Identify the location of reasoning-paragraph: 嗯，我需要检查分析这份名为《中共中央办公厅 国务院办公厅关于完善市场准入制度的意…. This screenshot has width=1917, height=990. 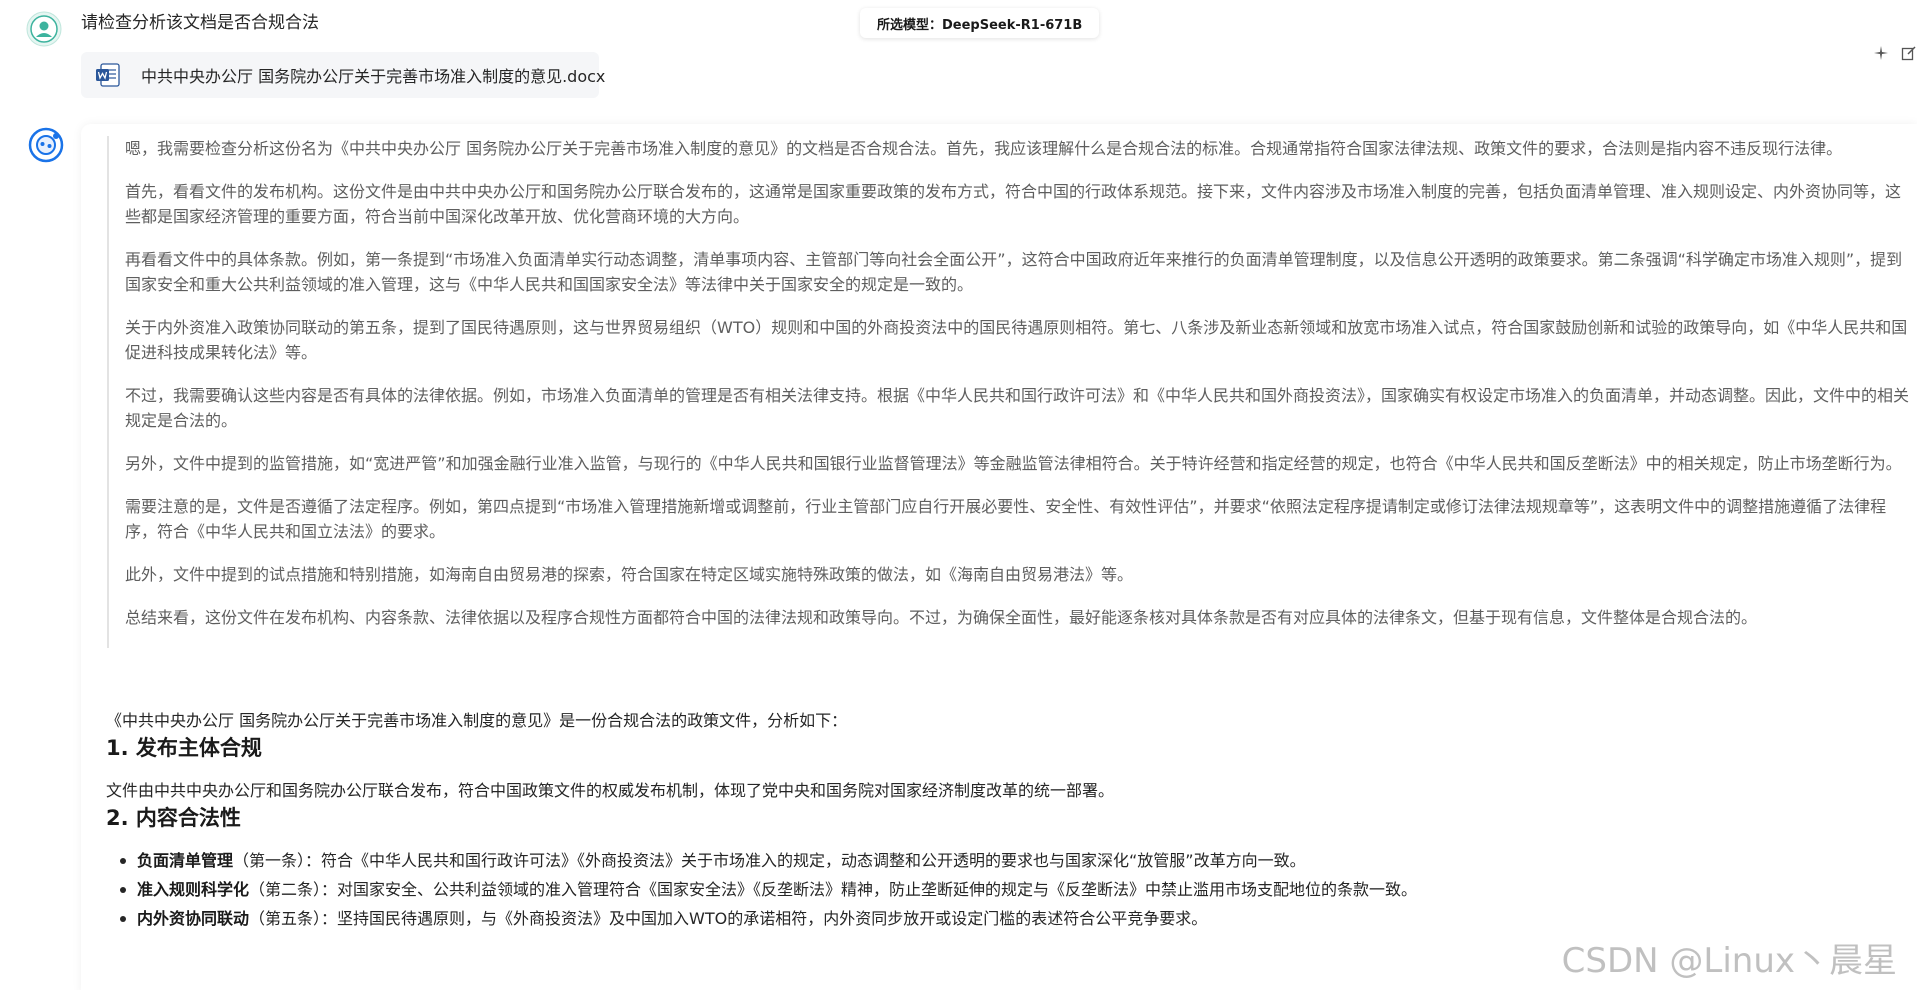
(984, 148).